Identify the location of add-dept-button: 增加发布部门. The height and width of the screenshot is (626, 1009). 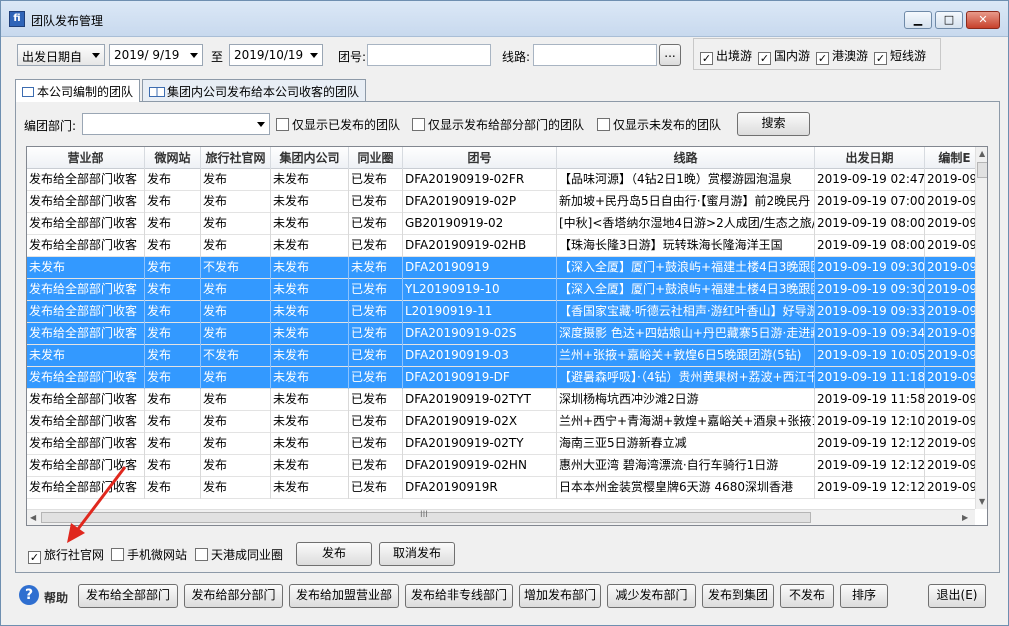
(560, 596).